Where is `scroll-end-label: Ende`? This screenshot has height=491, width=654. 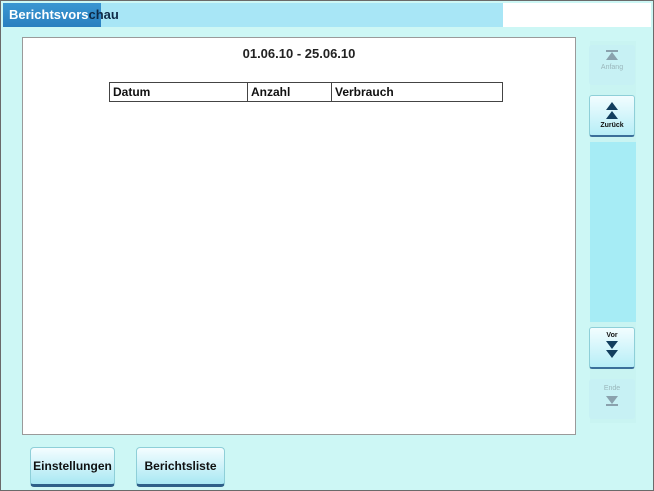
scroll-end-label: Ende is located at coordinates (612, 388).